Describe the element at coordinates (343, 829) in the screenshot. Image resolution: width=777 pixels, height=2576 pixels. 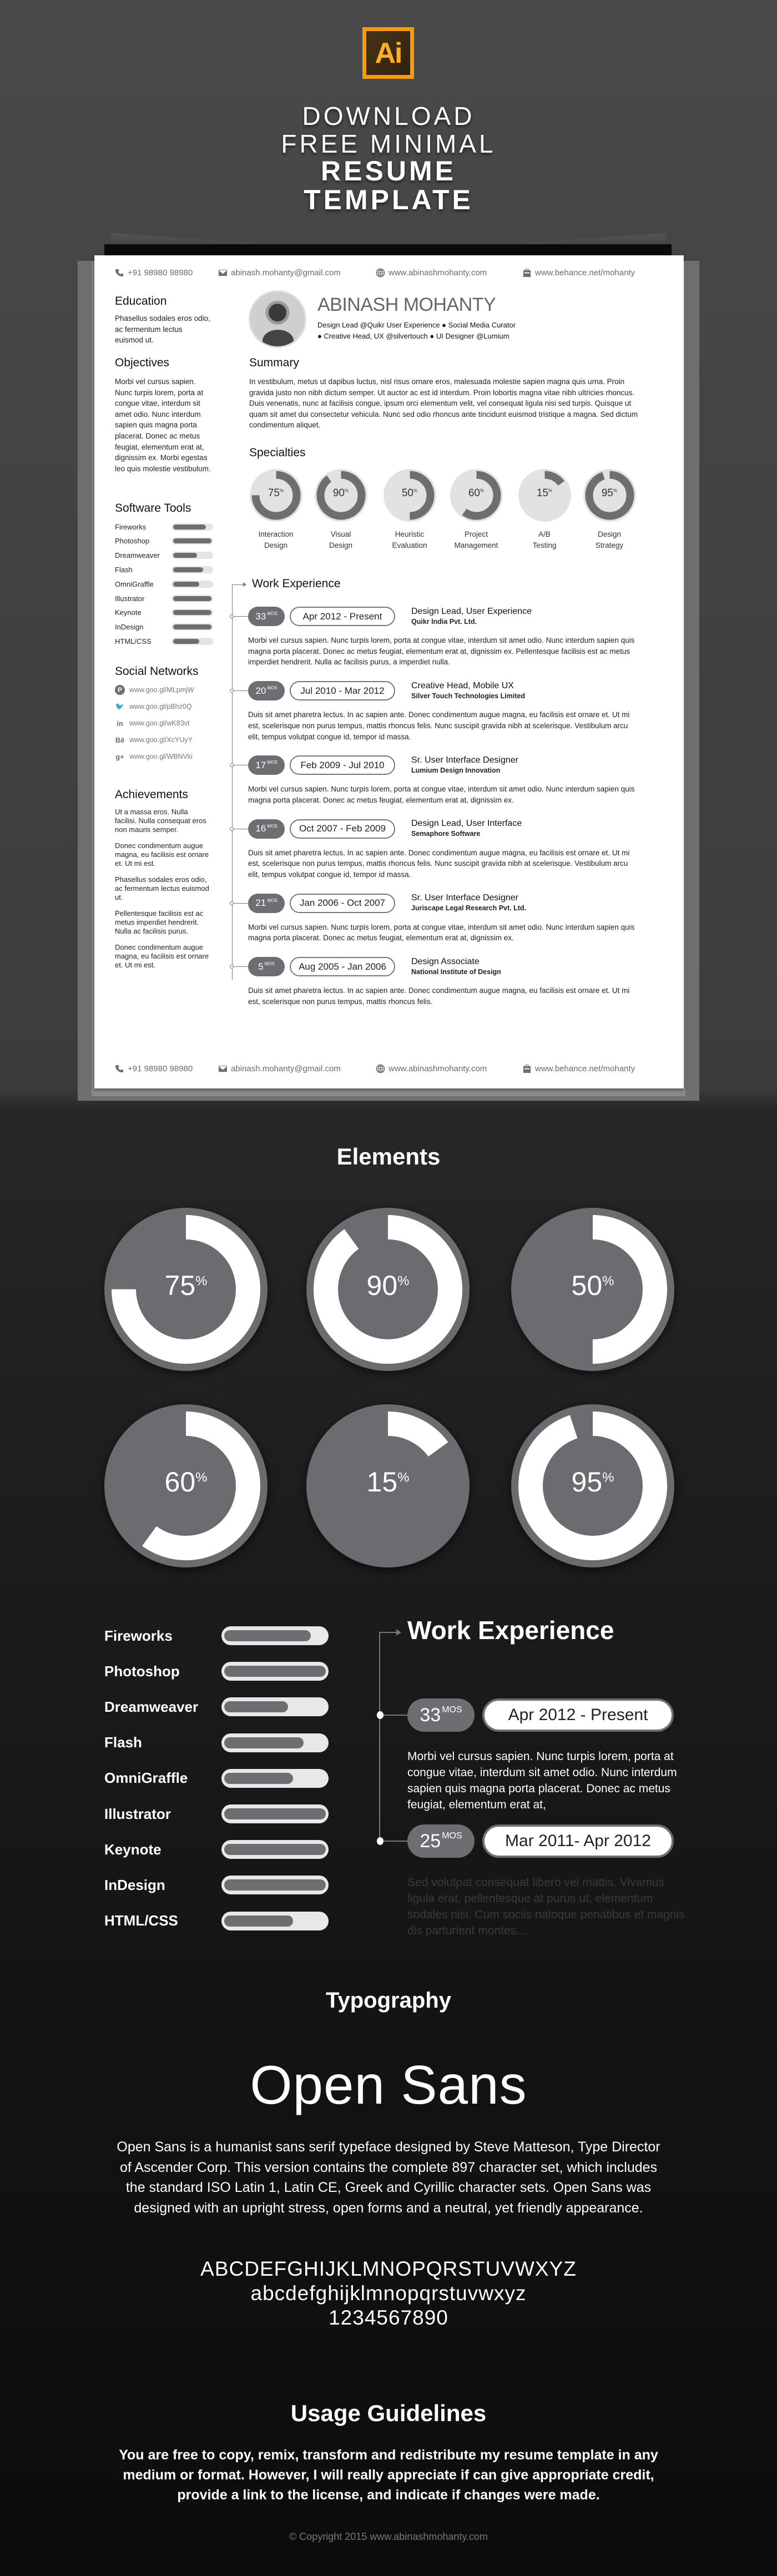
I see `date-range-pill: Oct 2007 - Feb 2009` at that location.